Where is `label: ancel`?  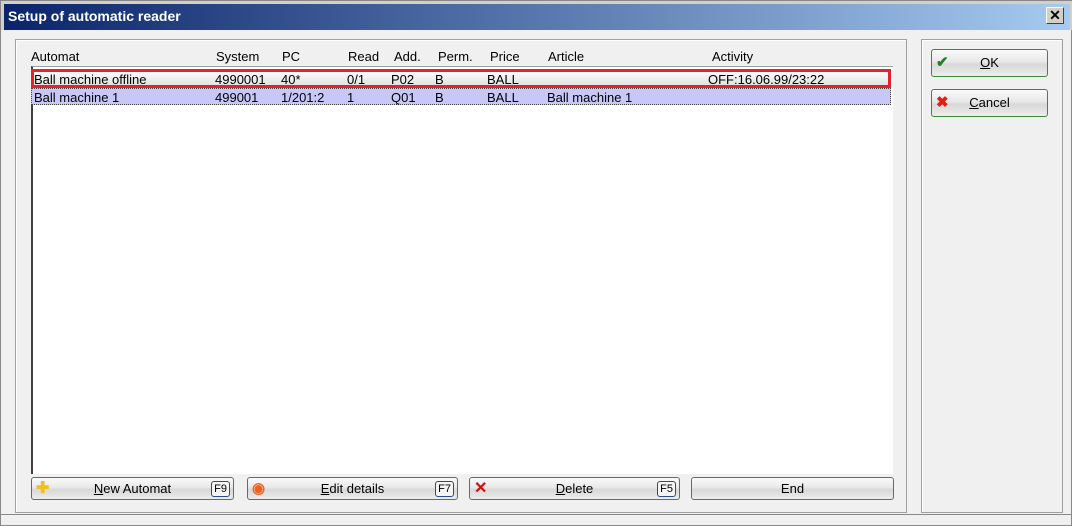
label: ancel is located at coordinates (994, 102).